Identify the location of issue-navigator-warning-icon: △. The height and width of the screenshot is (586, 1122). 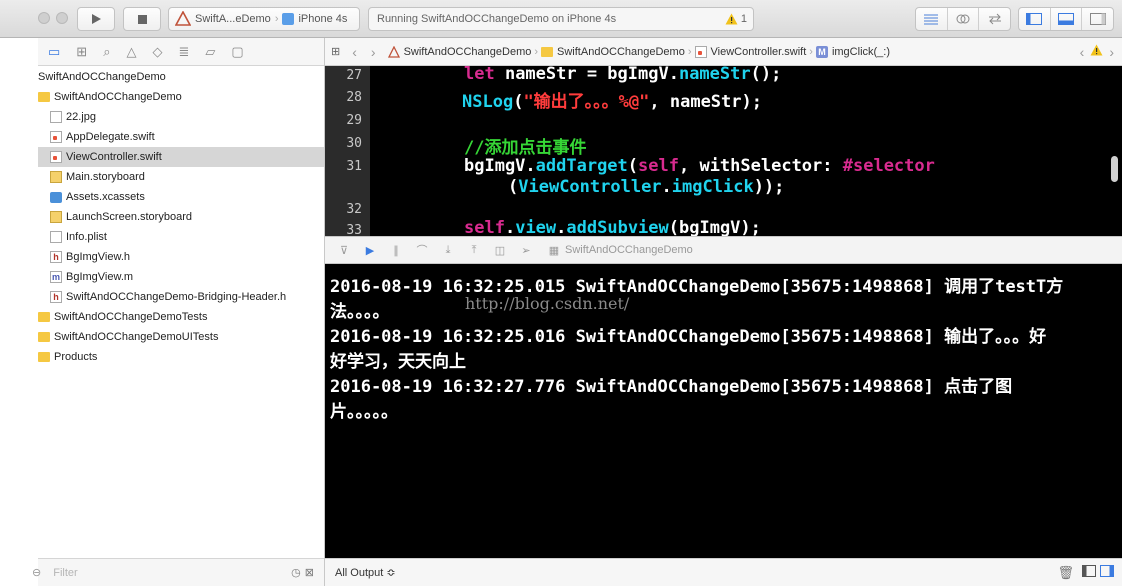
(131, 52).